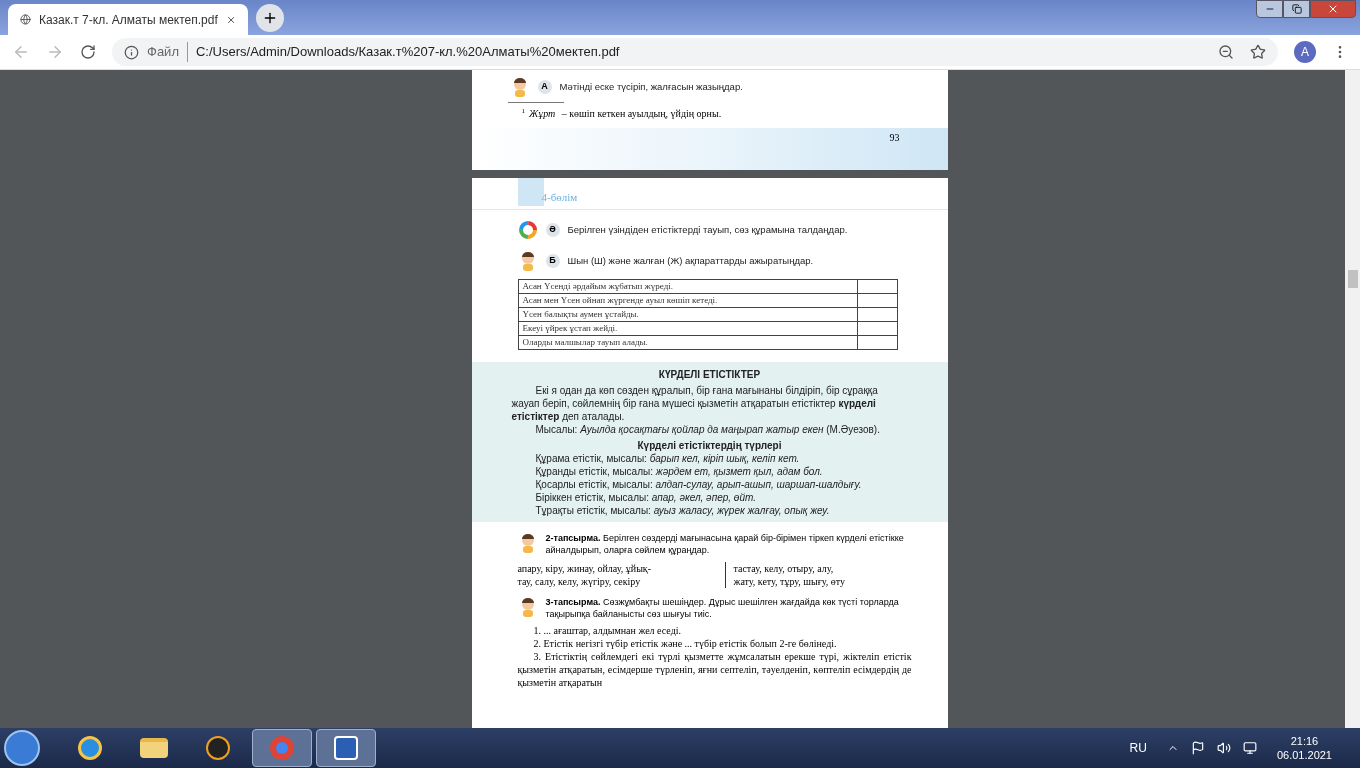 The image size is (1360, 768). Describe the element at coordinates (1249, 748) in the screenshot. I see `network-icon` at that location.